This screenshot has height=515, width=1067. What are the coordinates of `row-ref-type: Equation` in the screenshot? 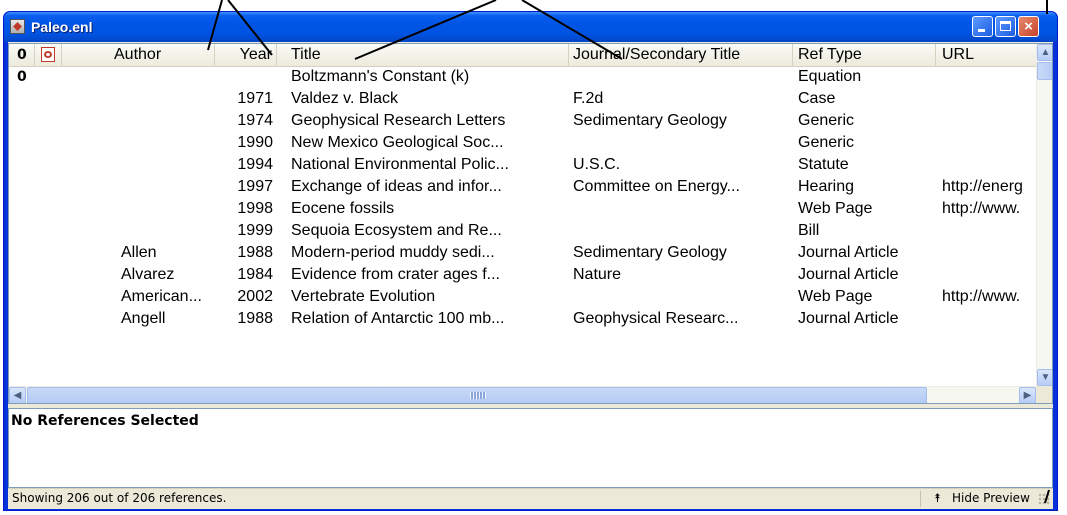 It's located at (830, 76).